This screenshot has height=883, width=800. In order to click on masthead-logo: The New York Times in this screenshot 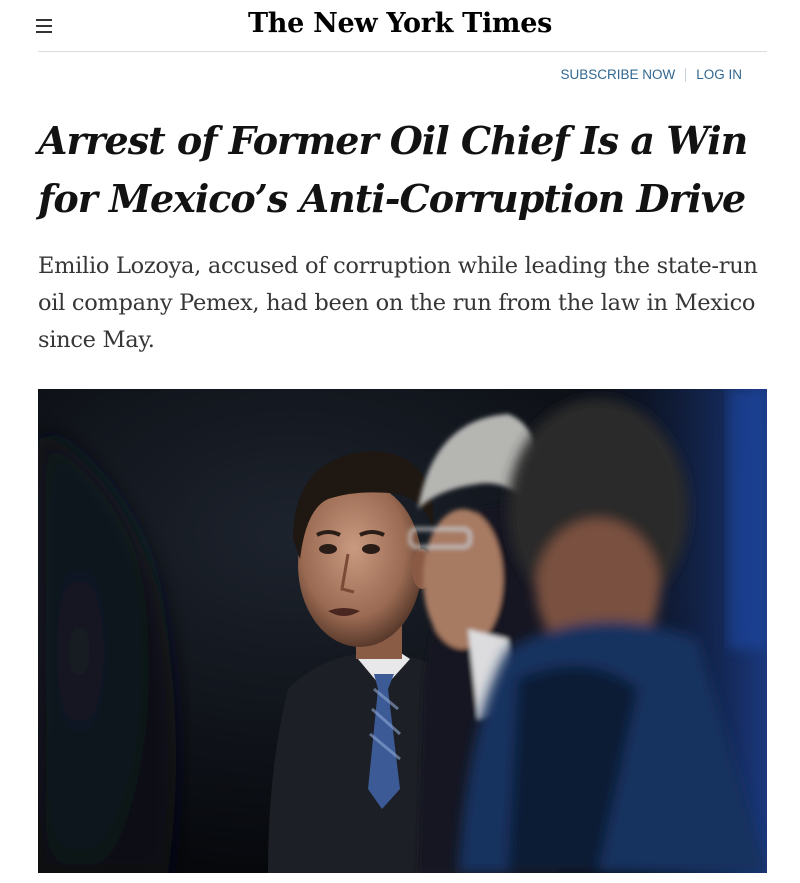, I will do `click(400, 23)`.